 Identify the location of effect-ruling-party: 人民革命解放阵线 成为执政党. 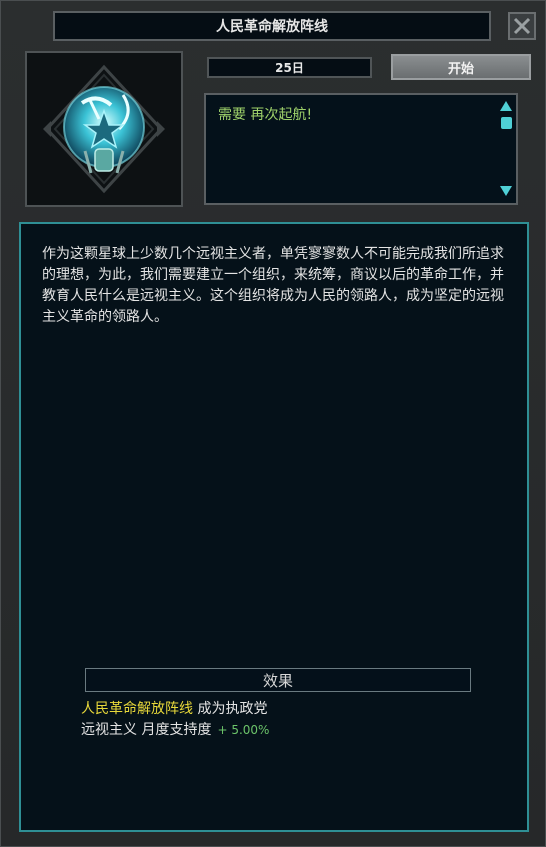
(174, 708).